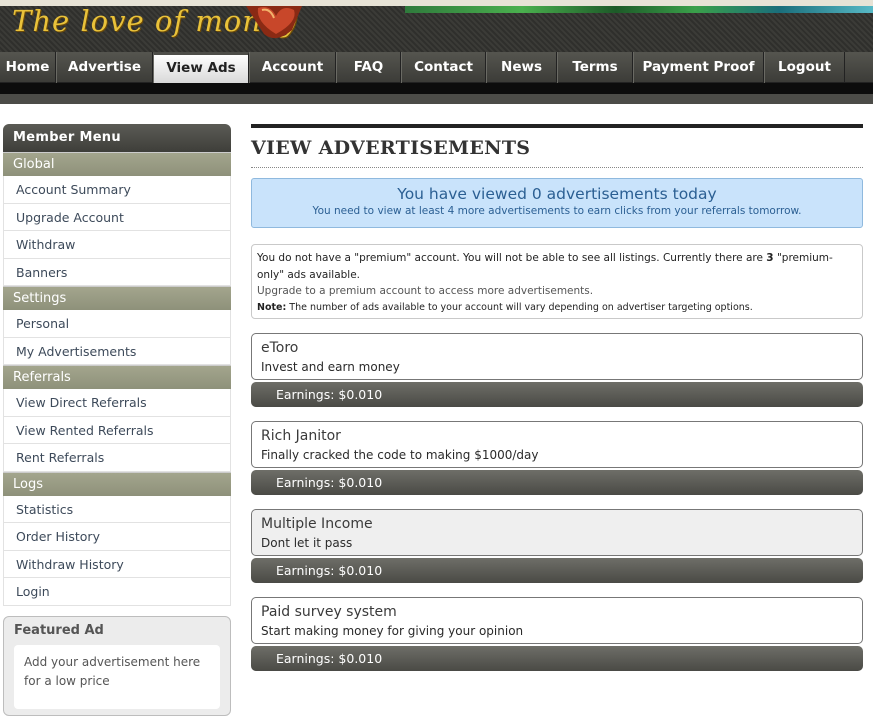  I want to click on ad-card: eToro Invest and earn money, so click(557, 356).